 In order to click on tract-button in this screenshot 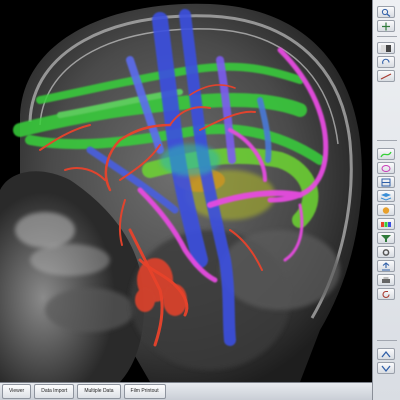, I will do `click(386, 154)`.